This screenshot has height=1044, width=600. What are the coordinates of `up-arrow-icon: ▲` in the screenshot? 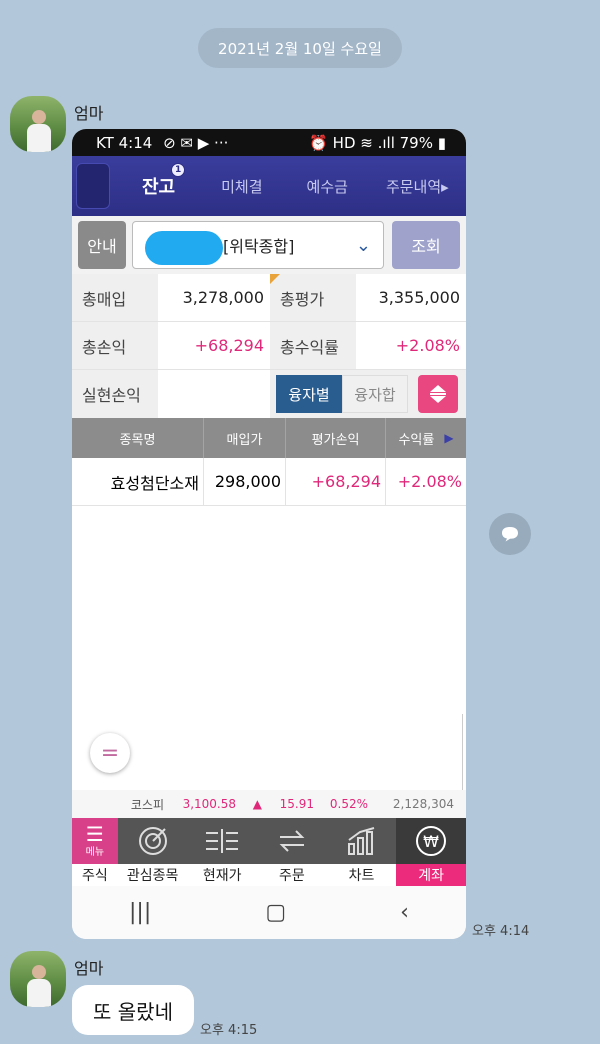 It's located at (257, 804).